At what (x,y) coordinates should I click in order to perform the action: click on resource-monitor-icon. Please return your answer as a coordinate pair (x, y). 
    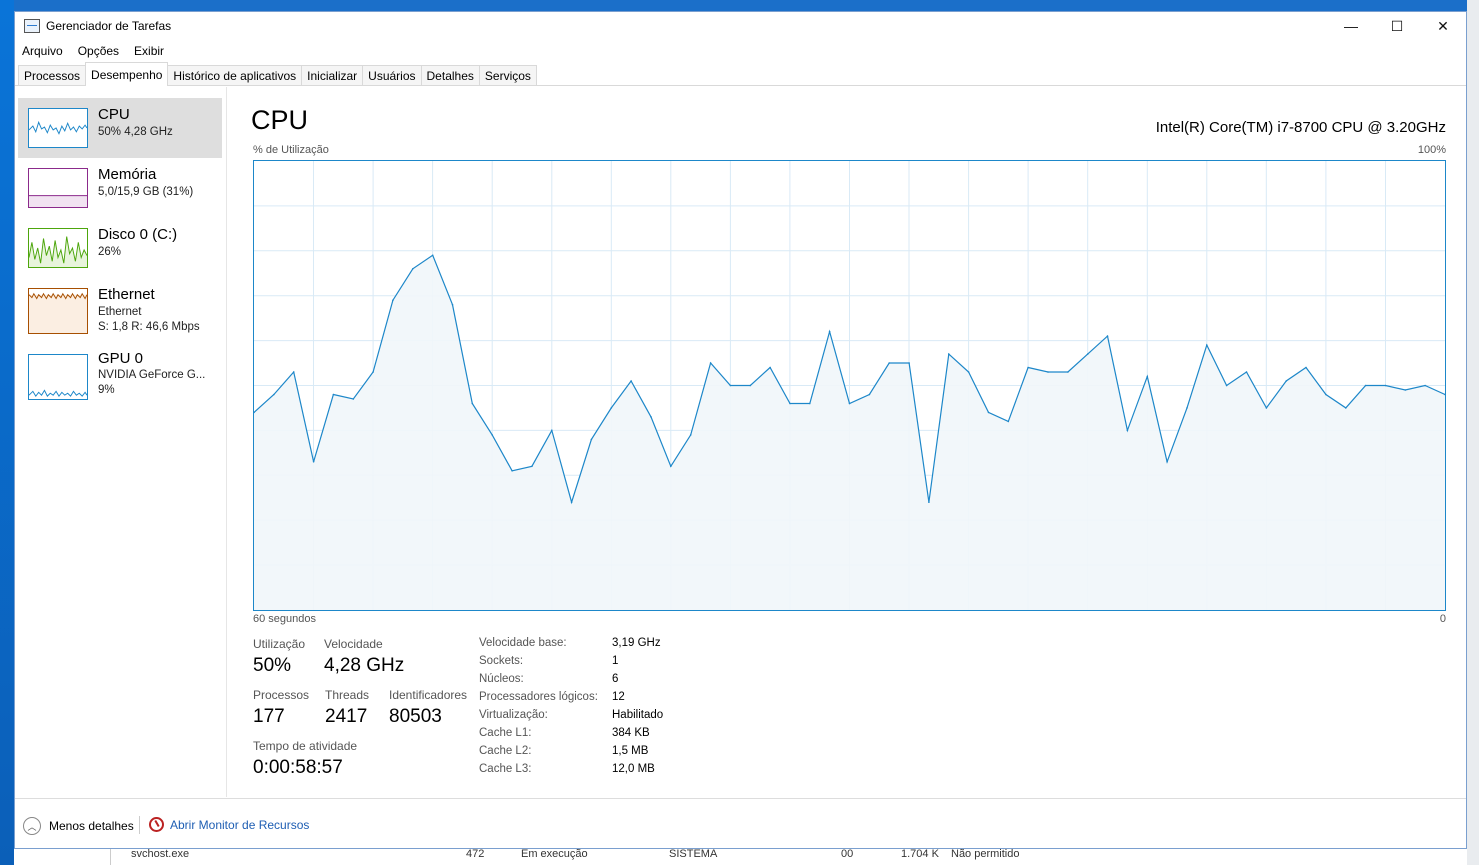
    Looking at the image, I should click on (156, 824).